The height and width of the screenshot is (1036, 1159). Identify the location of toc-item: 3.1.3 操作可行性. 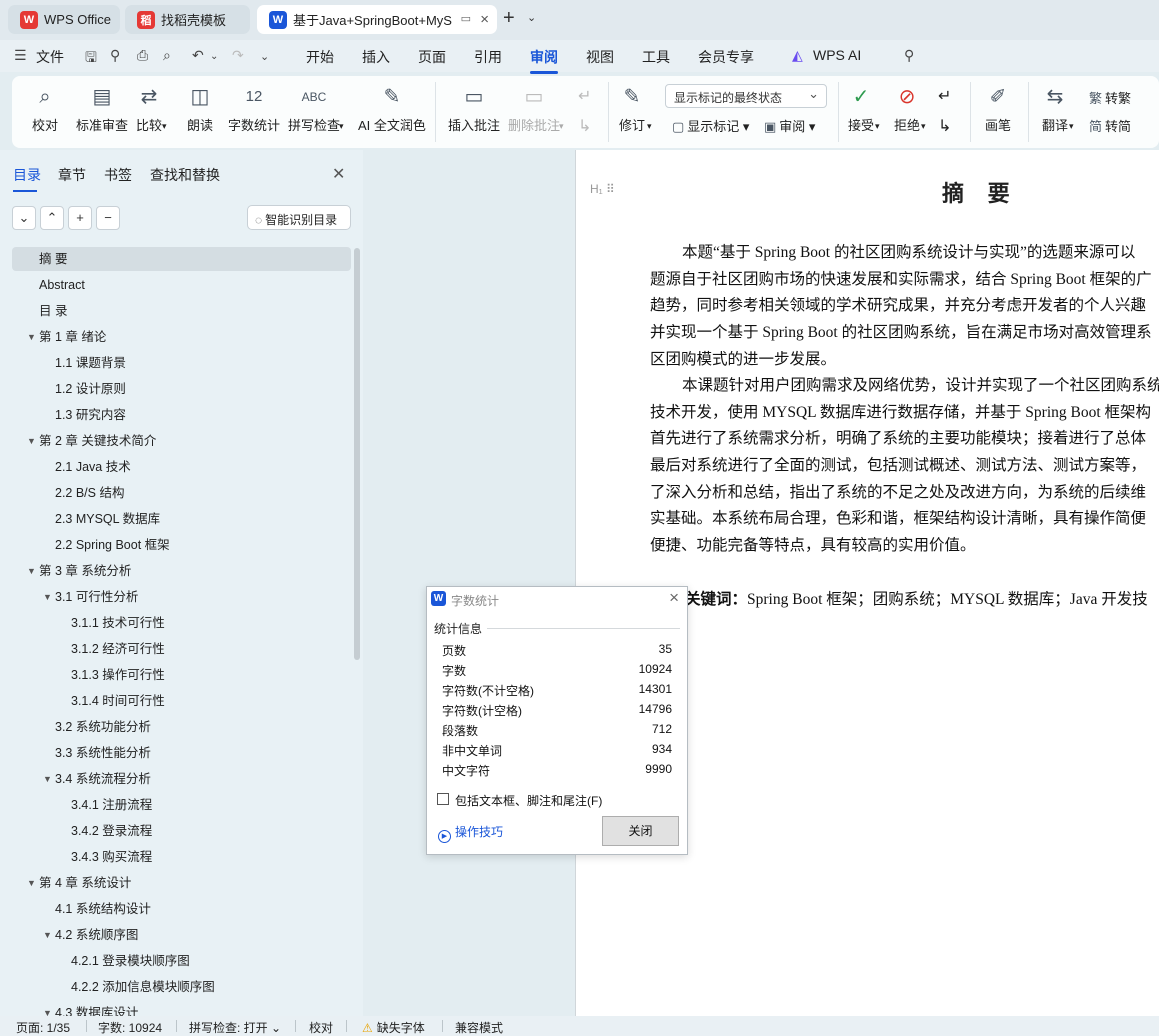
(181, 675).